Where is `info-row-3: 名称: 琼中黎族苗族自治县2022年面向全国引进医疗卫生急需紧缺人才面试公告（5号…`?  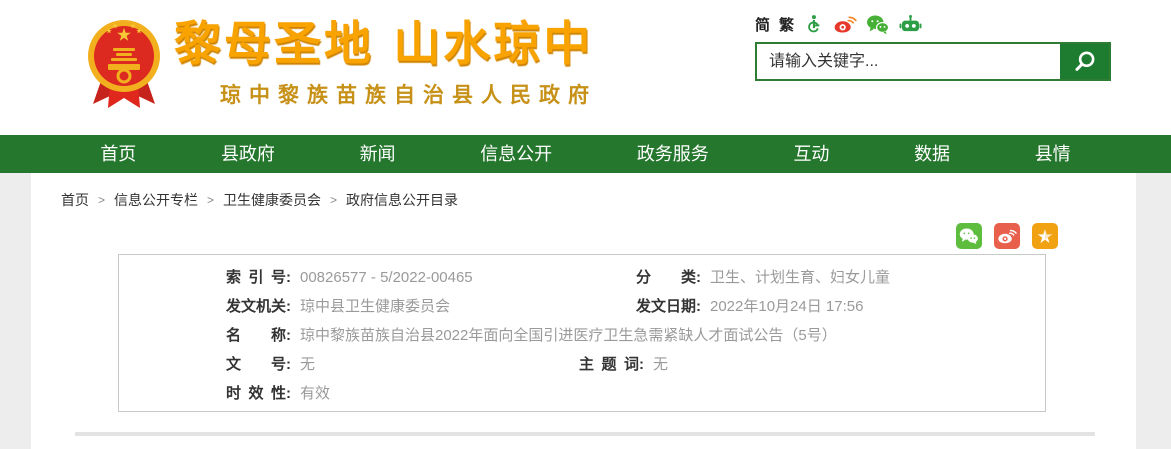 info-row-3: 名称: 琼中黎族苗族自治县2022年面向全国引进医疗卫生急需紧缺人才面试公告（5号… is located at coordinates (625, 335).